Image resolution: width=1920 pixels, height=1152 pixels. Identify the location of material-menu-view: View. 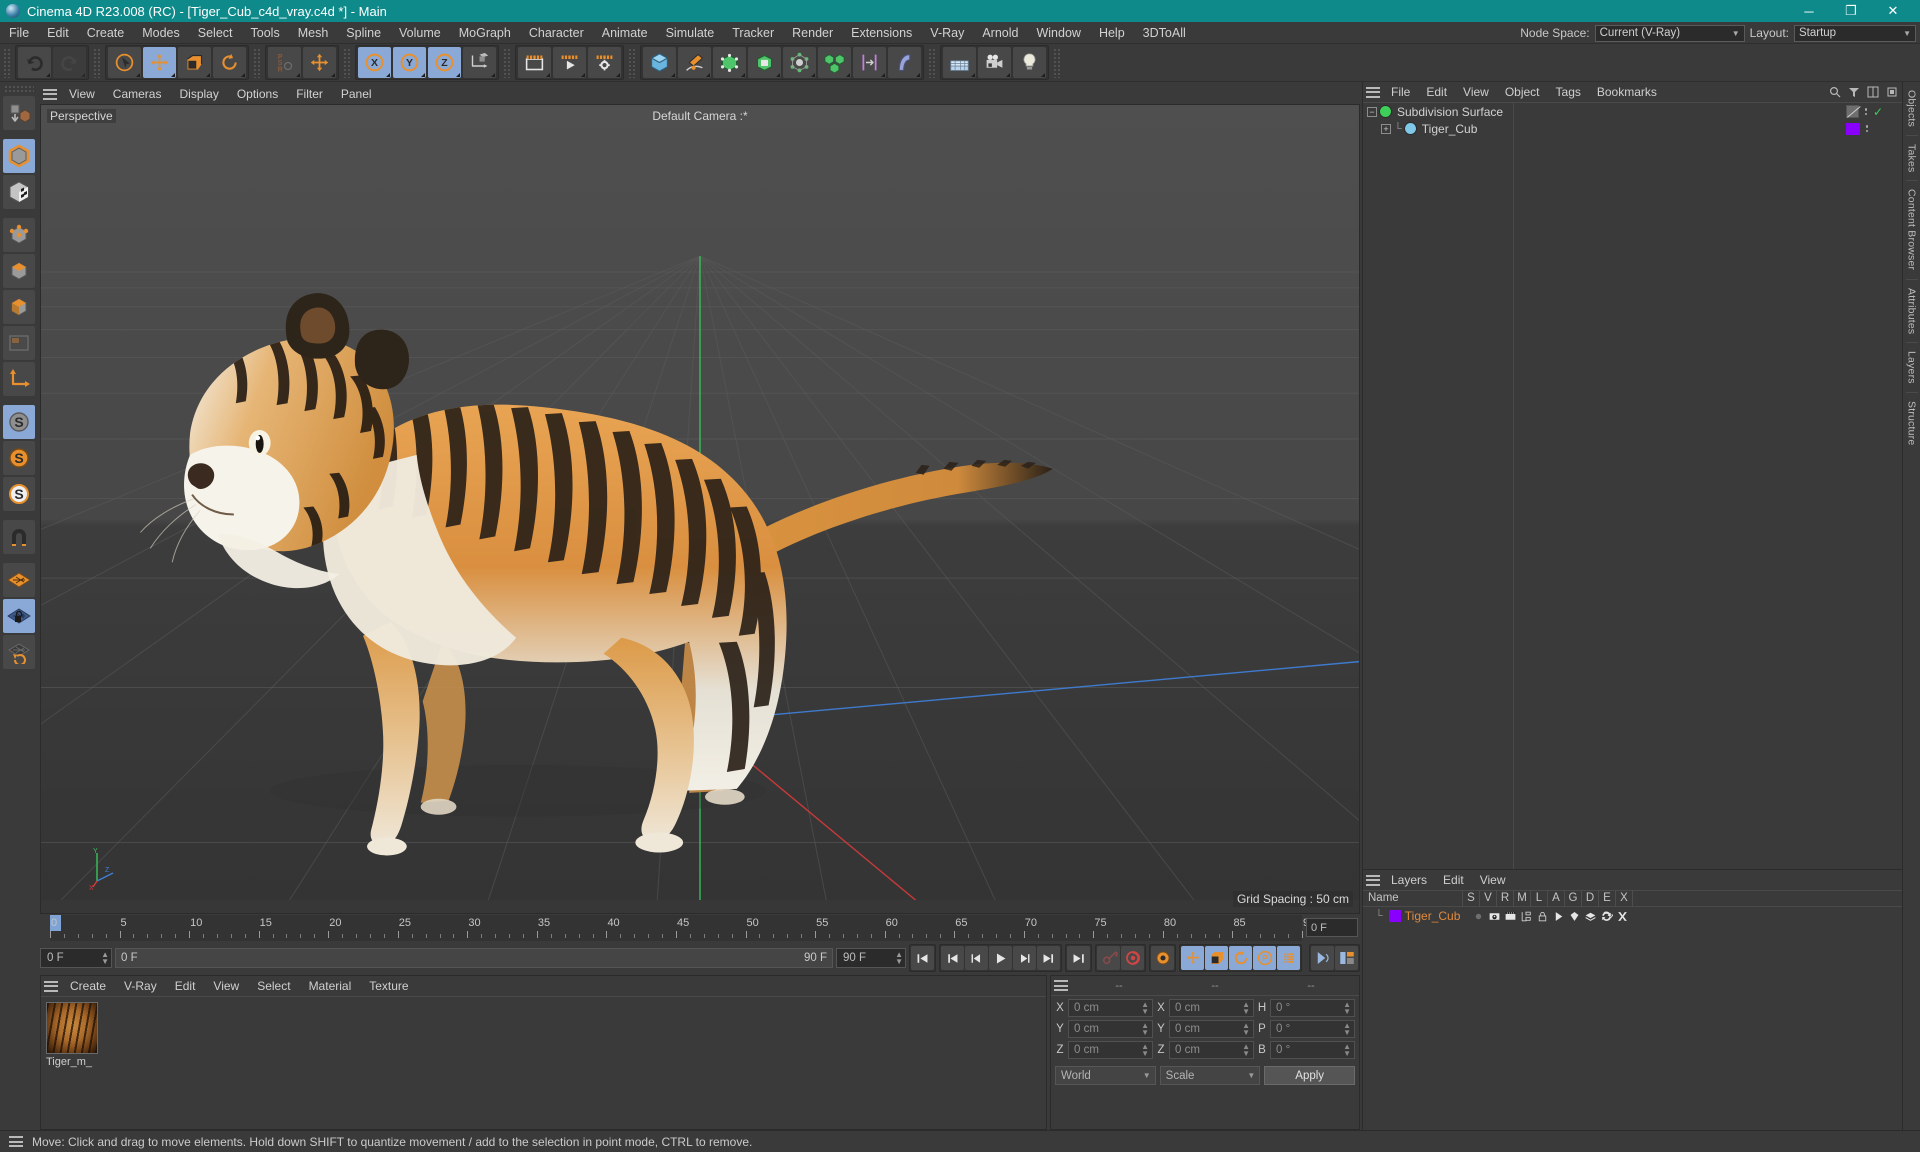
(226, 986).